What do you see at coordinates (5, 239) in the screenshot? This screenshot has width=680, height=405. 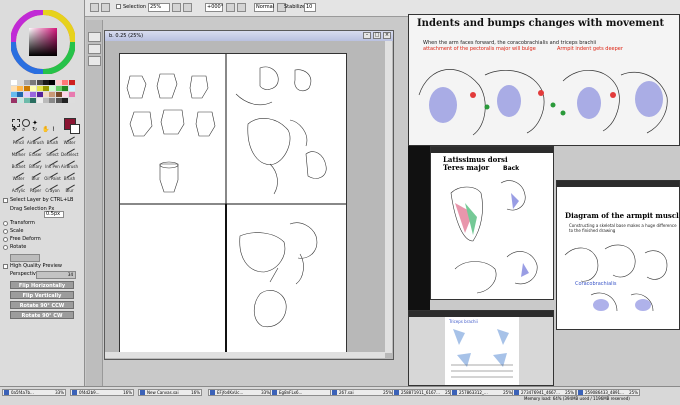 I see `free-deform-radio` at bounding box center [5, 239].